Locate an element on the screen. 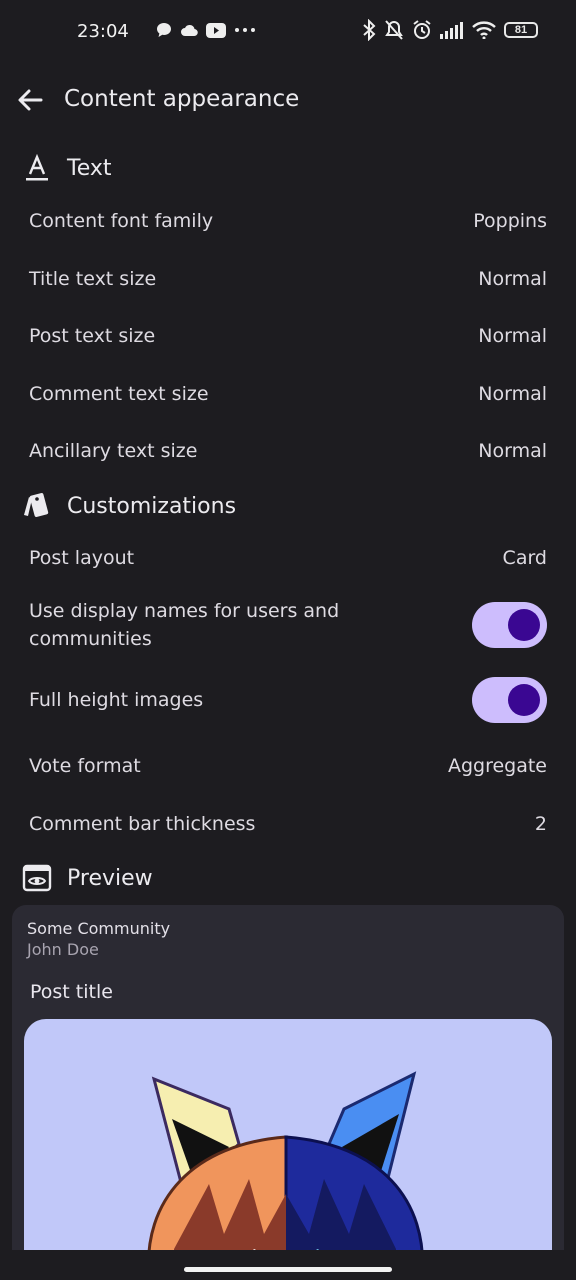 The image size is (576, 1280). wifi-icon is located at coordinates (484, 30).